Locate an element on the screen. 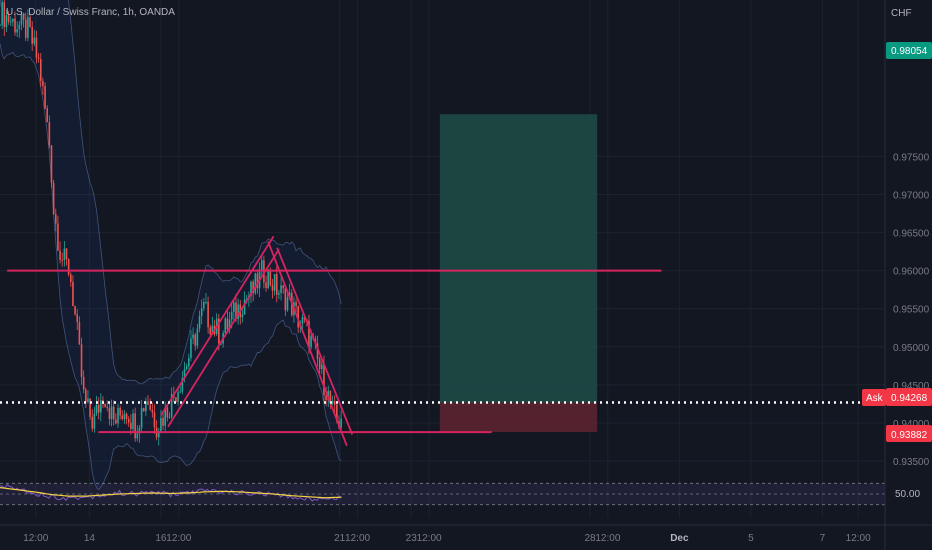  time-tick-label: 7 is located at coordinates (823, 538).